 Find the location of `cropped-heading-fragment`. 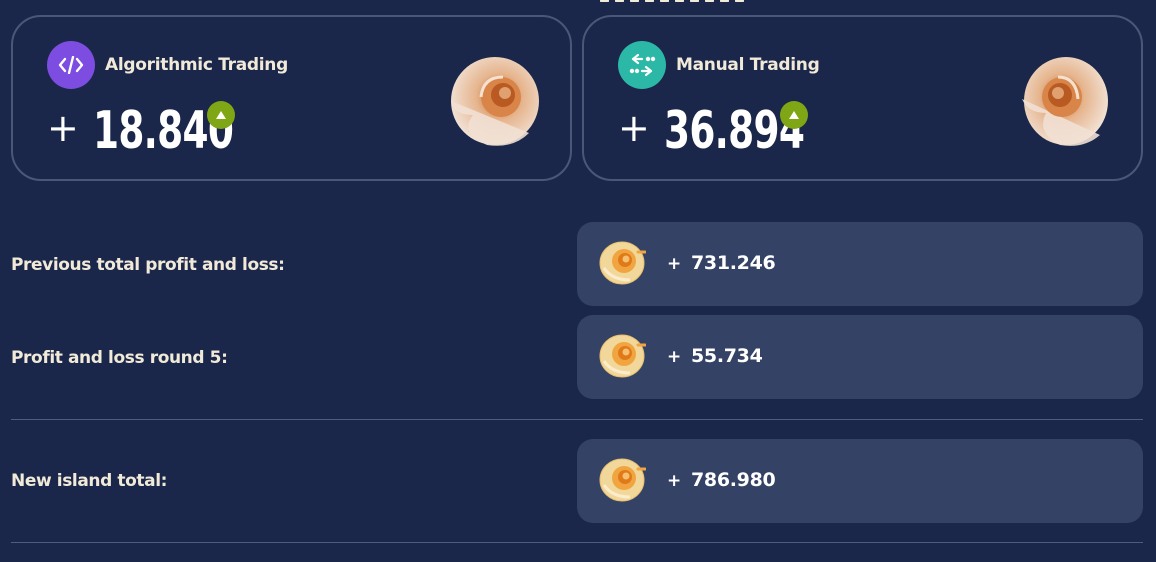

cropped-heading-fragment is located at coordinates (690, 1).